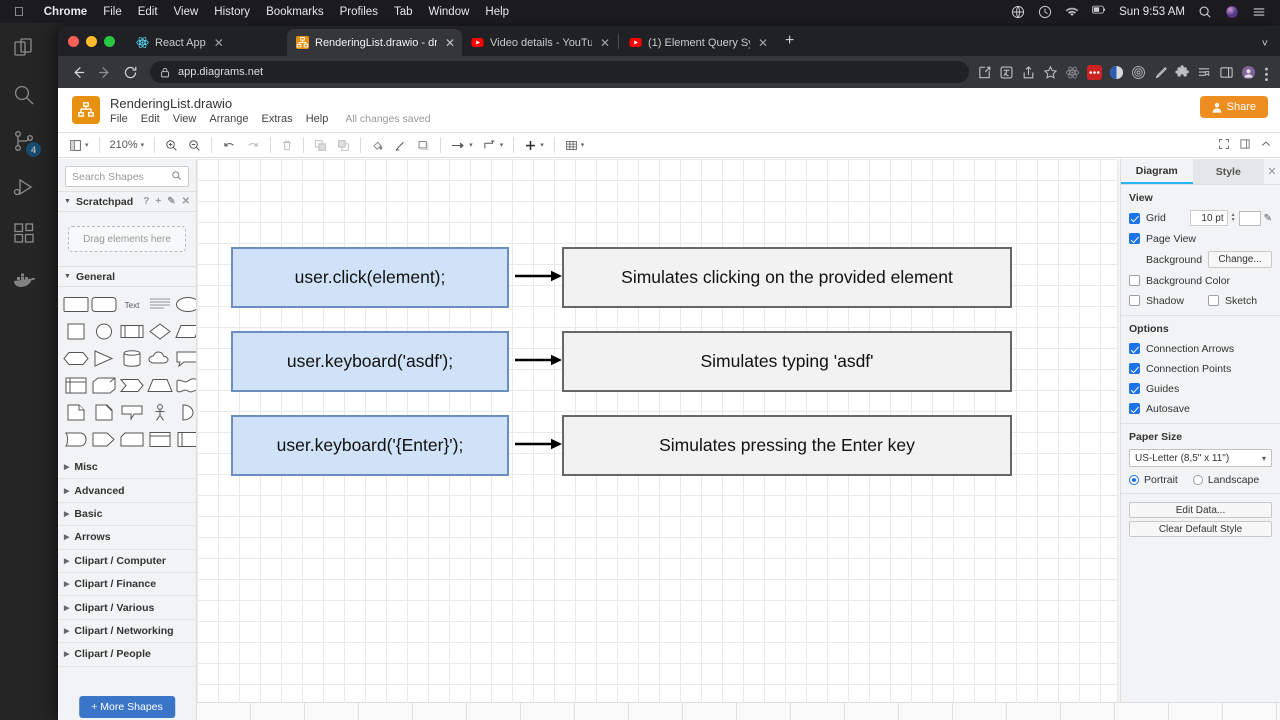 This screenshot has height=720, width=1280. I want to click on add-icon: +, so click(158, 201).